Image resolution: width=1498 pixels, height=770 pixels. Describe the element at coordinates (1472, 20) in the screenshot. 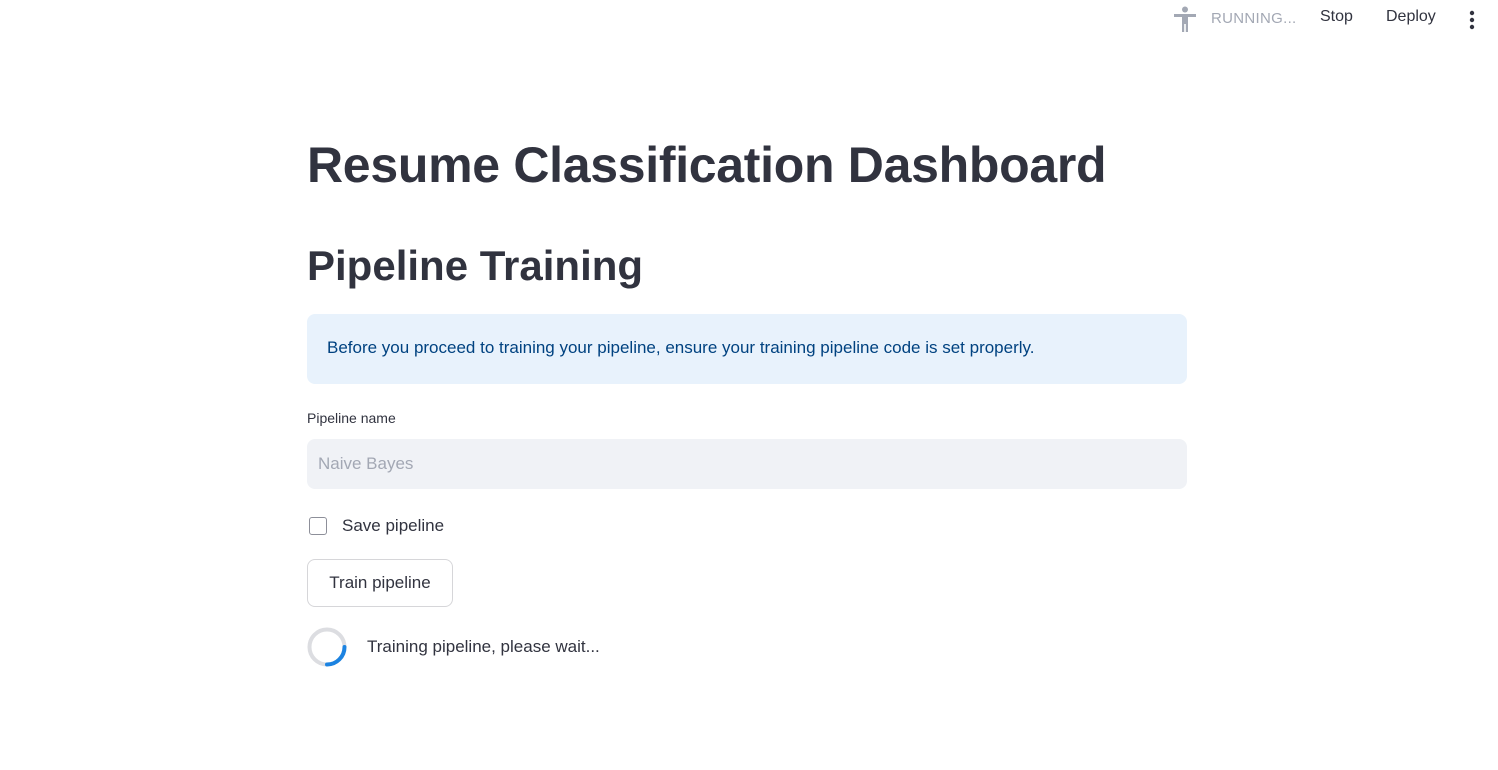

I see `kebab-menu-icon` at that location.